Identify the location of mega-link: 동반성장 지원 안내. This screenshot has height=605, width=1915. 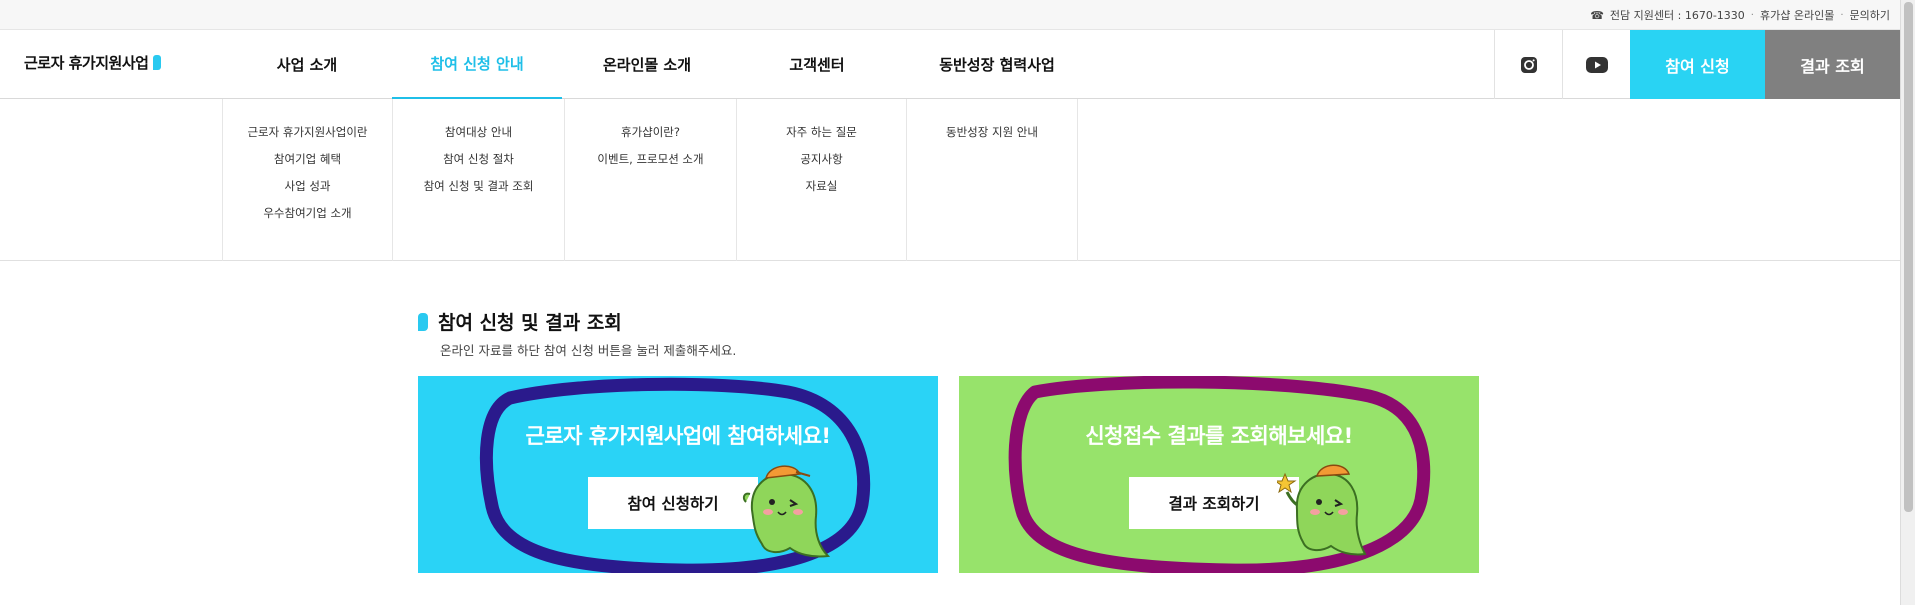
(992, 132).